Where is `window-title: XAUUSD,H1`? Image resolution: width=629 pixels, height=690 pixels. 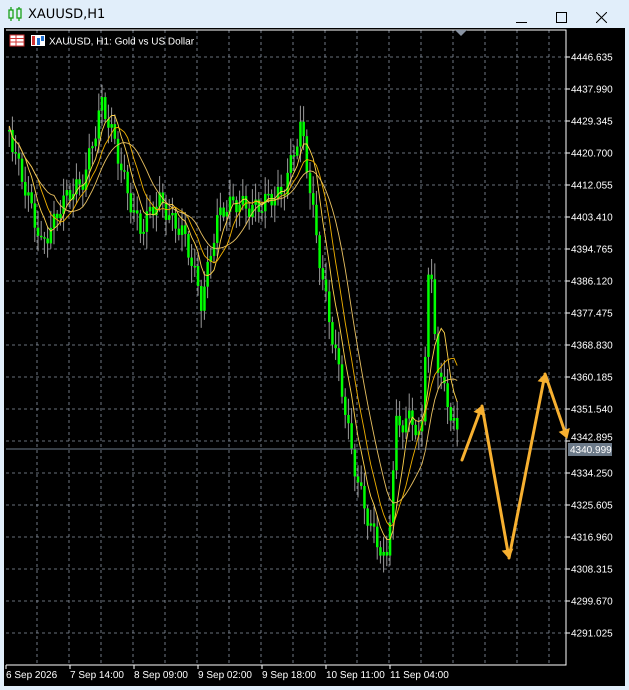
window-title: XAUUSD,H1 is located at coordinates (67, 14).